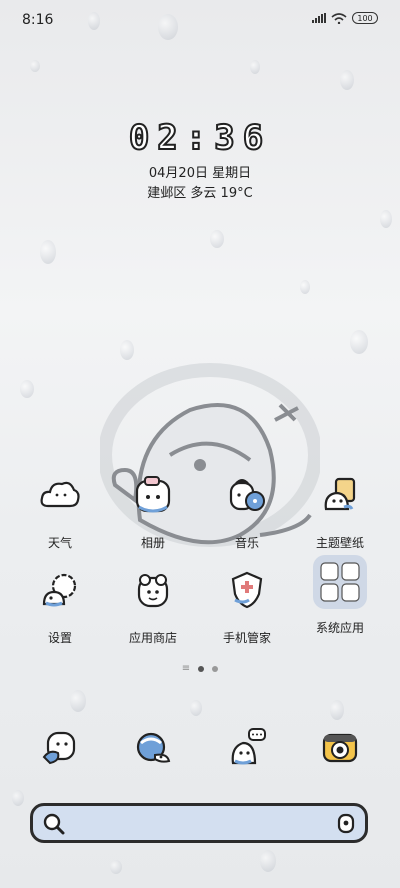  What do you see at coordinates (54, 824) in the screenshot?
I see `search-icon` at bounding box center [54, 824].